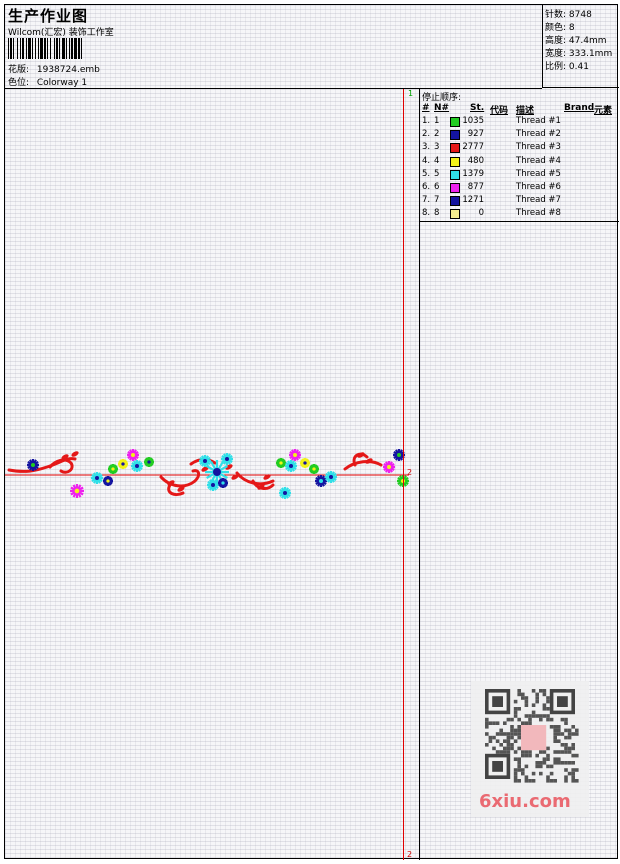  I want to click on thread-description: Thread #1, so click(538, 121).